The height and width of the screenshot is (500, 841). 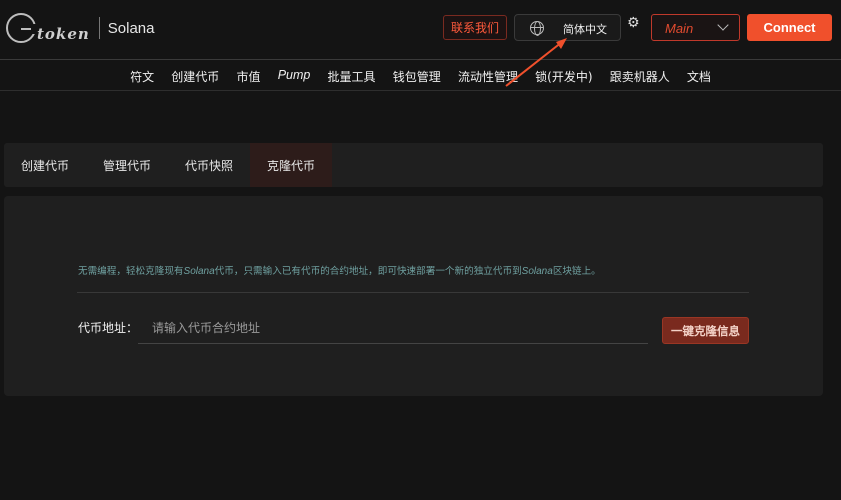 What do you see at coordinates (209, 165) in the screenshot?
I see `tab-token-snapshot: 代币快照` at bounding box center [209, 165].